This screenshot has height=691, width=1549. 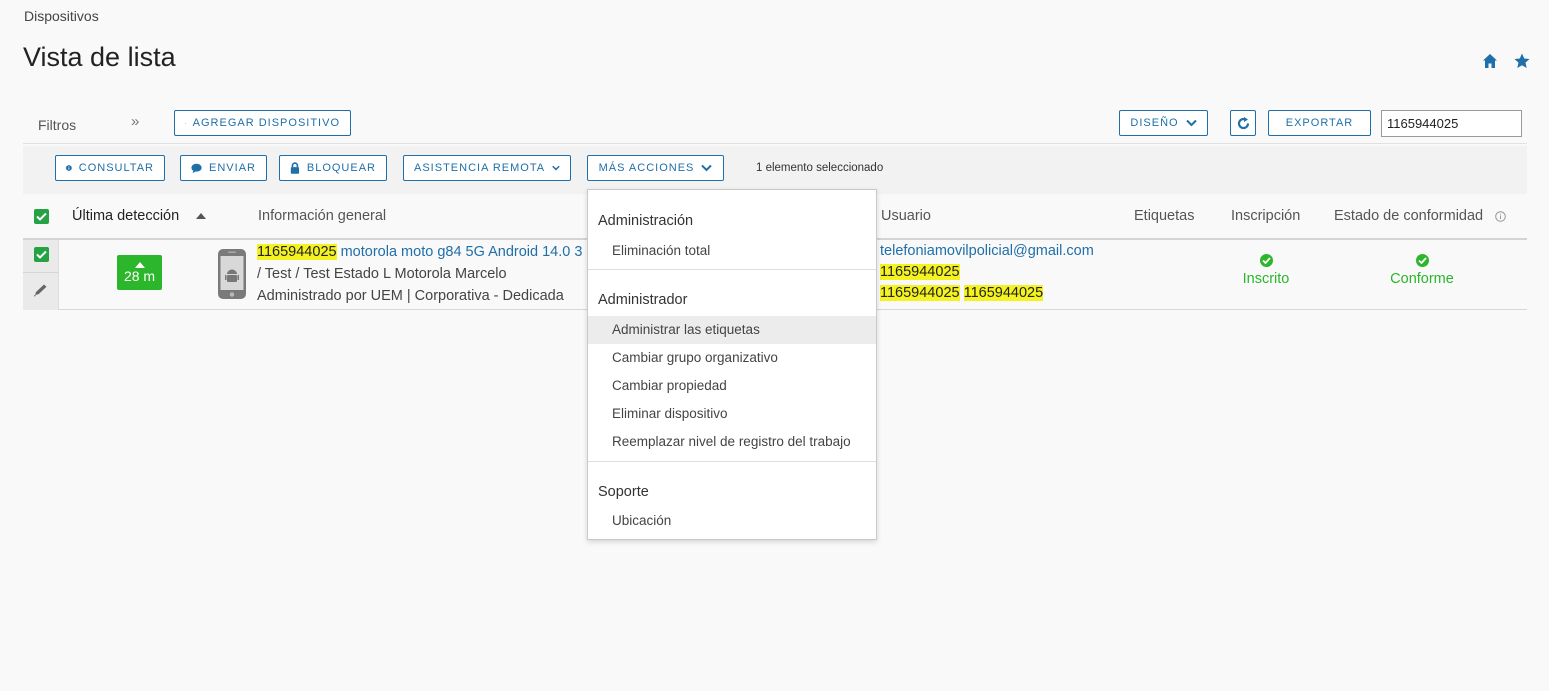 What do you see at coordinates (906, 216) in the screenshot?
I see `column-user: Usuario` at bounding box center [906, 216].